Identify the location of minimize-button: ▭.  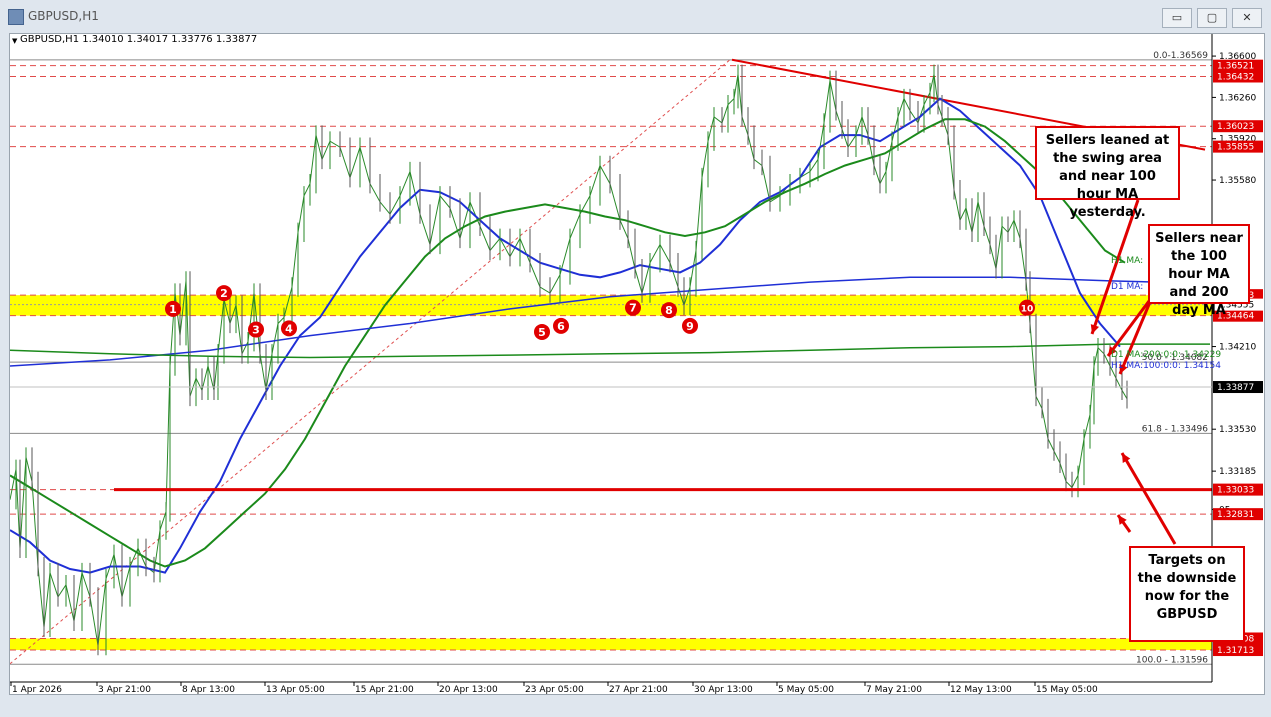
(1177, 18).